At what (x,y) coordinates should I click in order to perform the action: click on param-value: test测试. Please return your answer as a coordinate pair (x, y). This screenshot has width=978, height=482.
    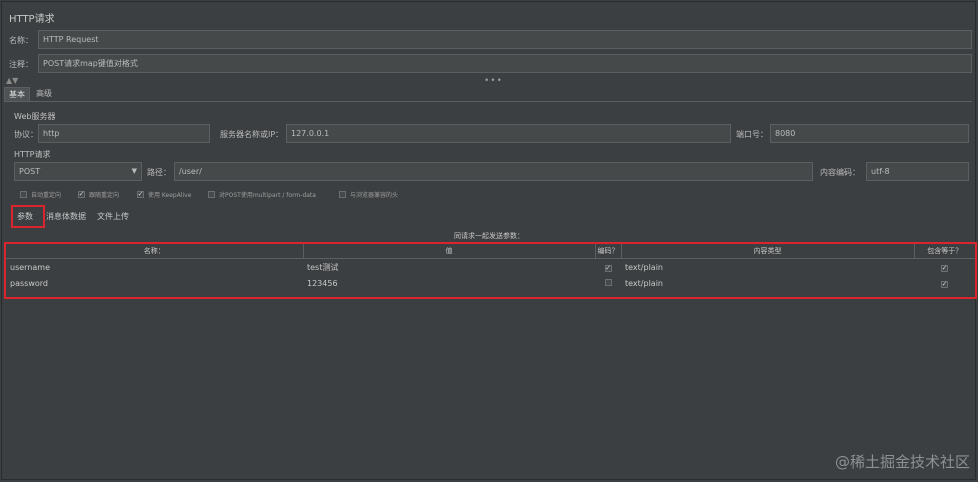
    Looking at the image, I should click on (449, 267).